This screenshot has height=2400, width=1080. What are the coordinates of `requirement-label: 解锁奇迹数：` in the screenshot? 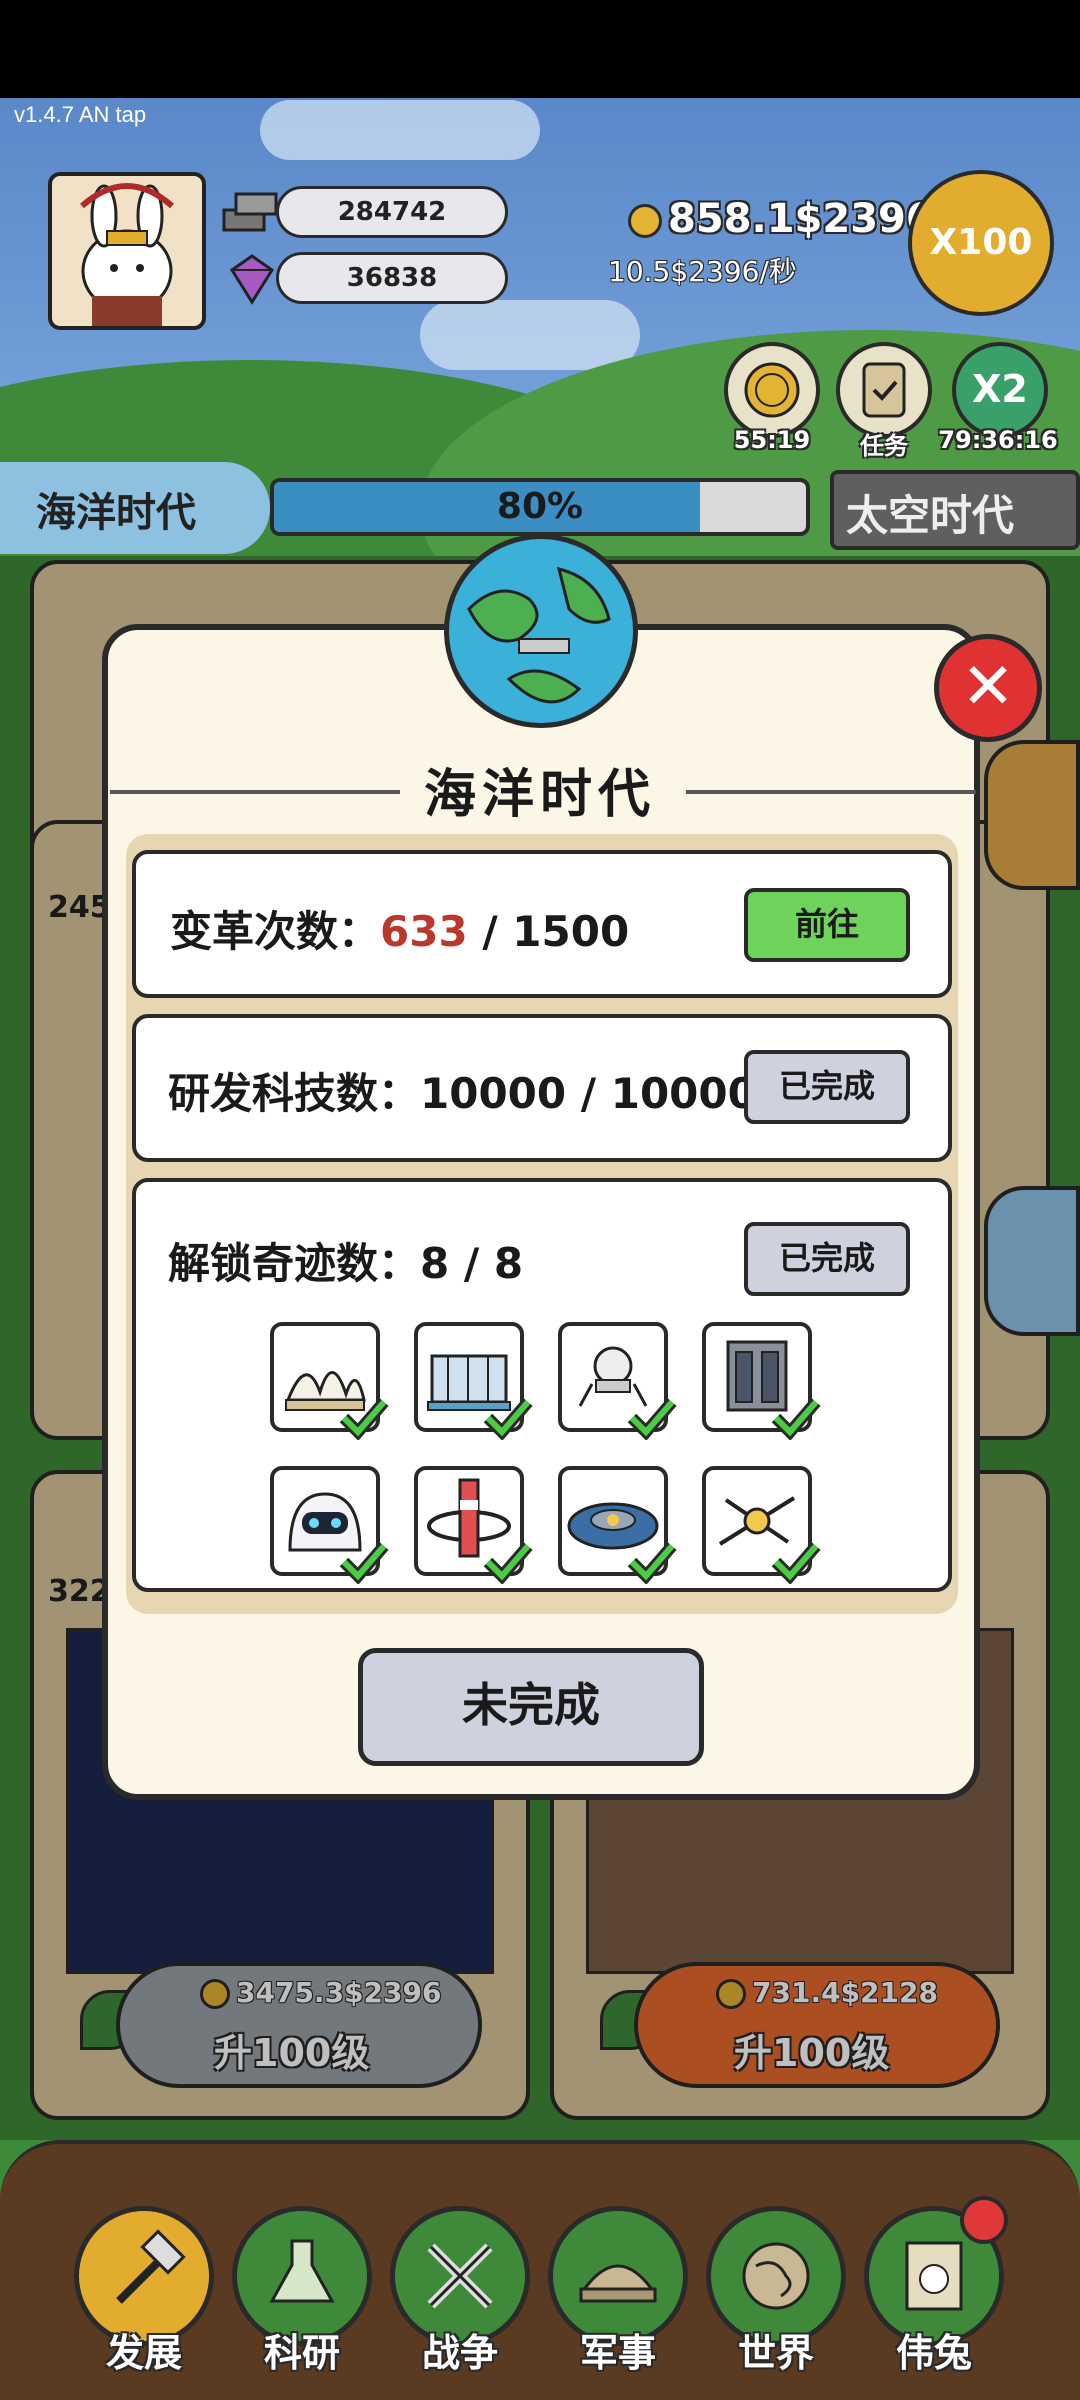 It's located at (294, 1263).